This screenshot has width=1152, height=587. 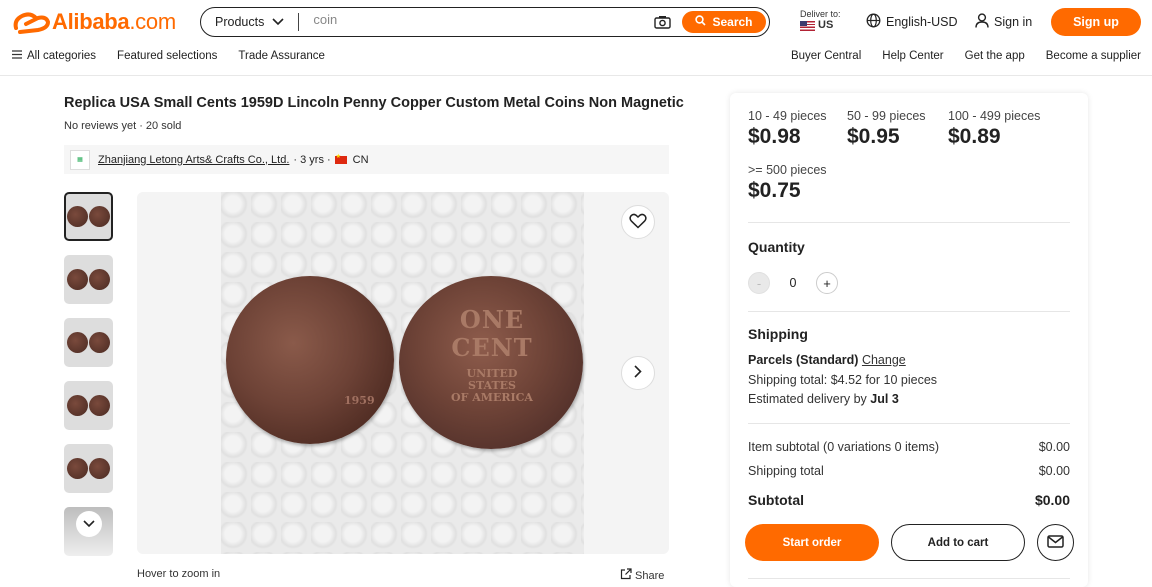 What do you see at coordinates (912, 56) in the screenshot?
I see `nav-help-center: Help Center` at bounding box center [912, 56].